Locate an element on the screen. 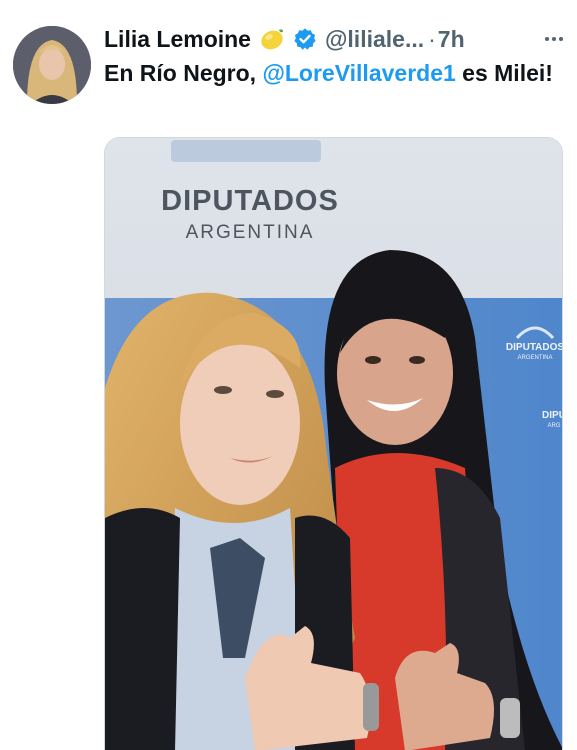 This screenshot has height=750, width=577. tweet-text-after: es Milei! is located at coordinates (504, 73).